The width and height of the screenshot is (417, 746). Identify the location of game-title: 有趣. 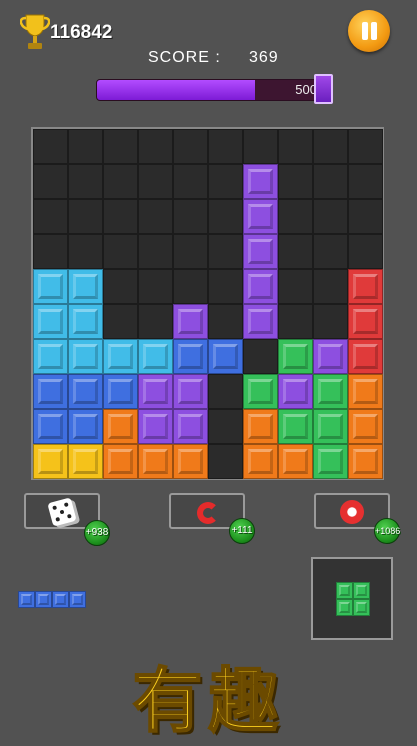
(208, 701).